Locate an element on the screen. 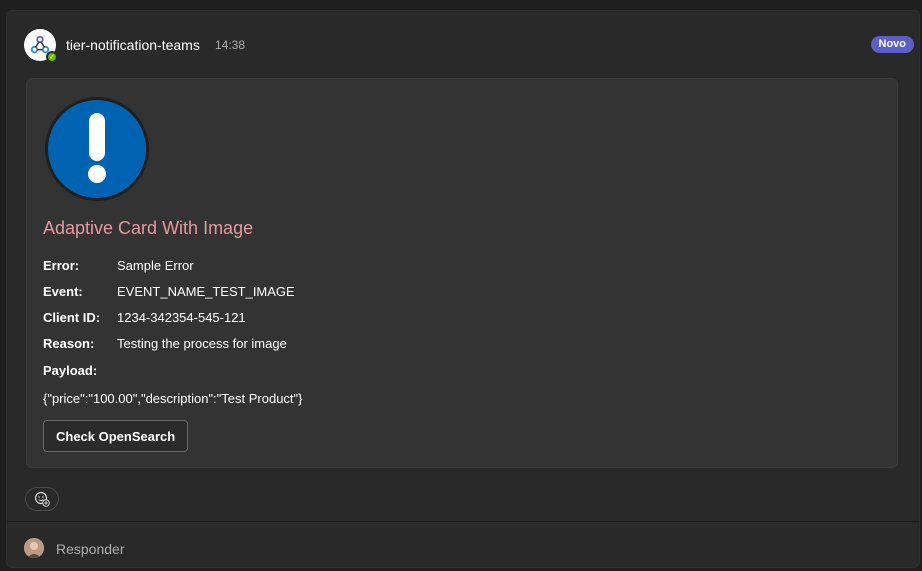 The image size is (922, 571). user-photo-icon is located at coordinates (34, 548).